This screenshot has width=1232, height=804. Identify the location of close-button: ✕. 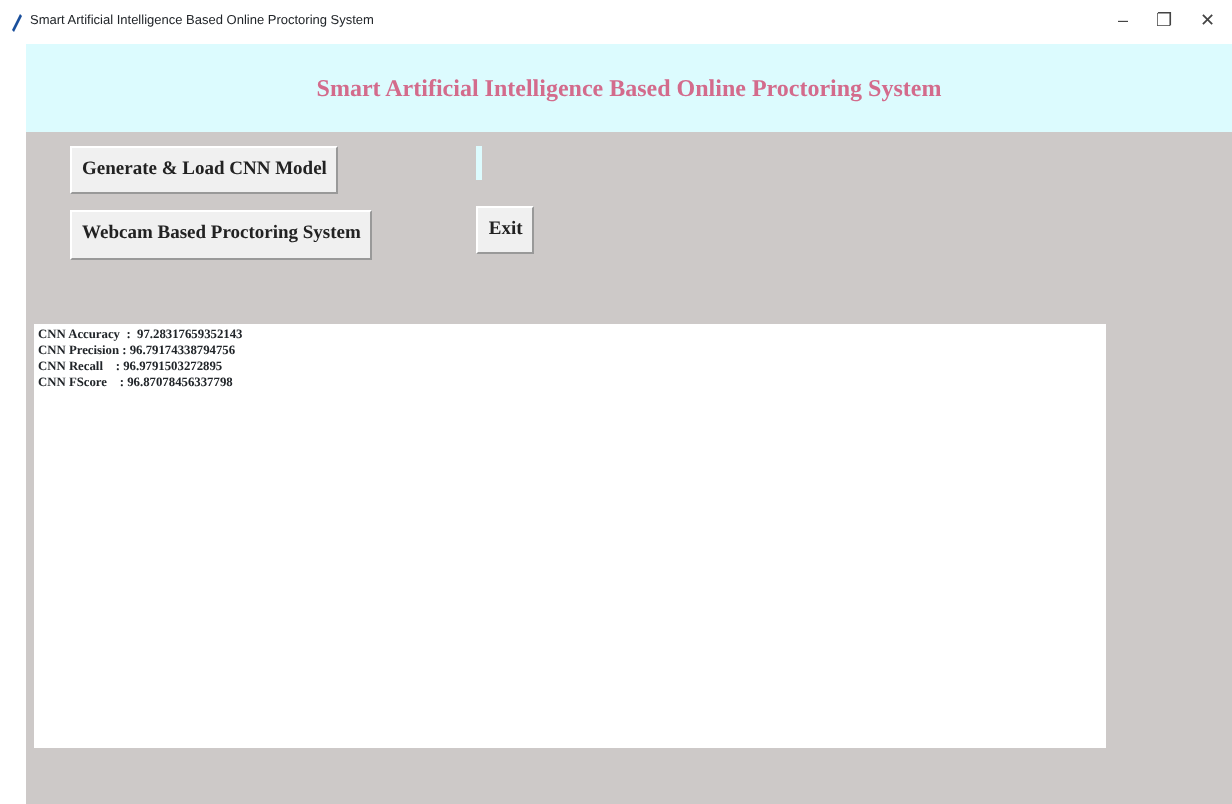
(1208, 22).